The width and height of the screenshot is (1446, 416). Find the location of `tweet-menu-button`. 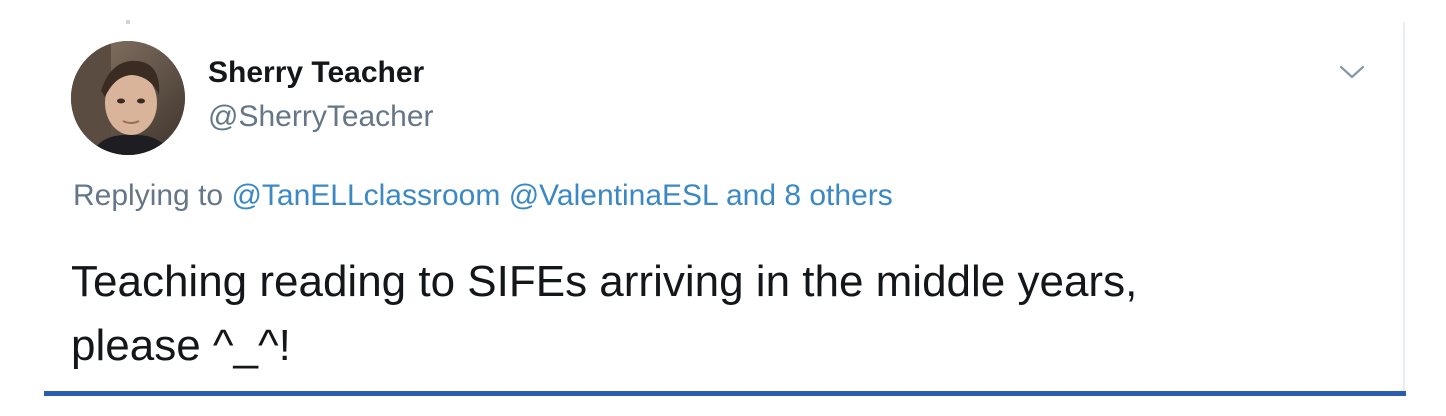

tweet-menu-button is located at coordinates (1352, 74).